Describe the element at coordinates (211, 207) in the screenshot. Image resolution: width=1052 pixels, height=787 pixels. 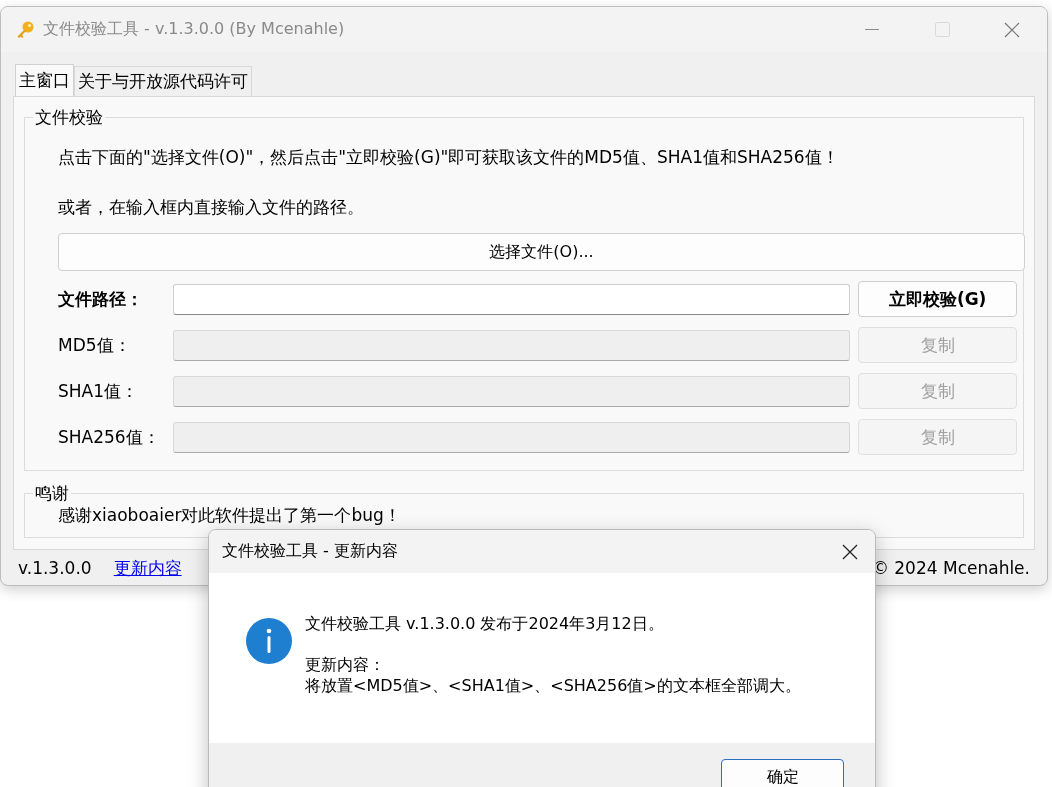
I see `instruction-text: 或者，在输入框内直接输入文件的路径。` at that location.